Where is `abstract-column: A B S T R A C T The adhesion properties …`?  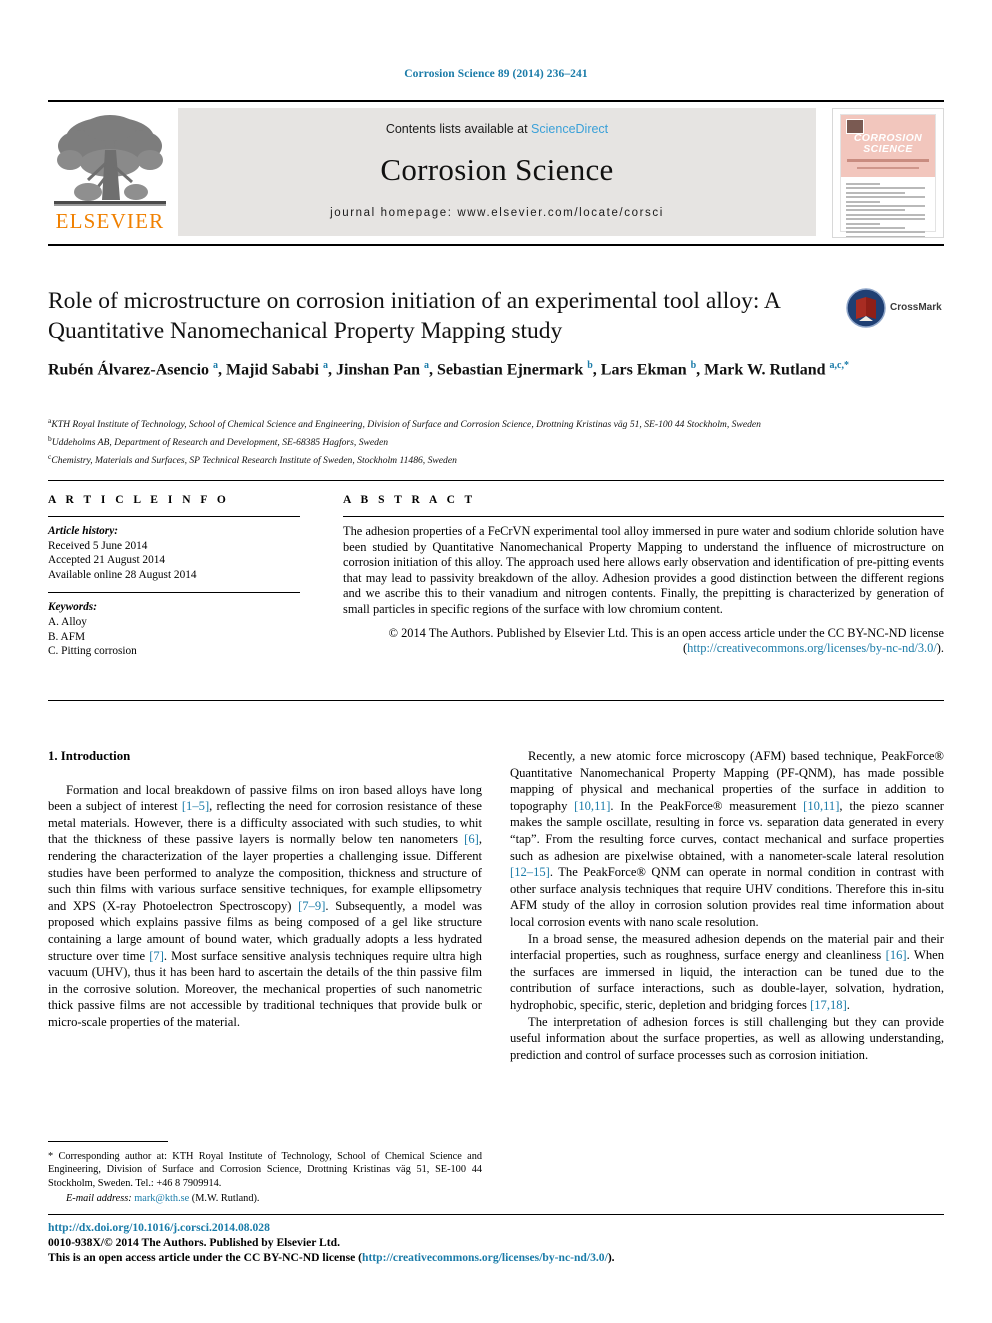 abstract-column: A B S T R A C T The adhesion properties … is located at coordinates (643, 575).